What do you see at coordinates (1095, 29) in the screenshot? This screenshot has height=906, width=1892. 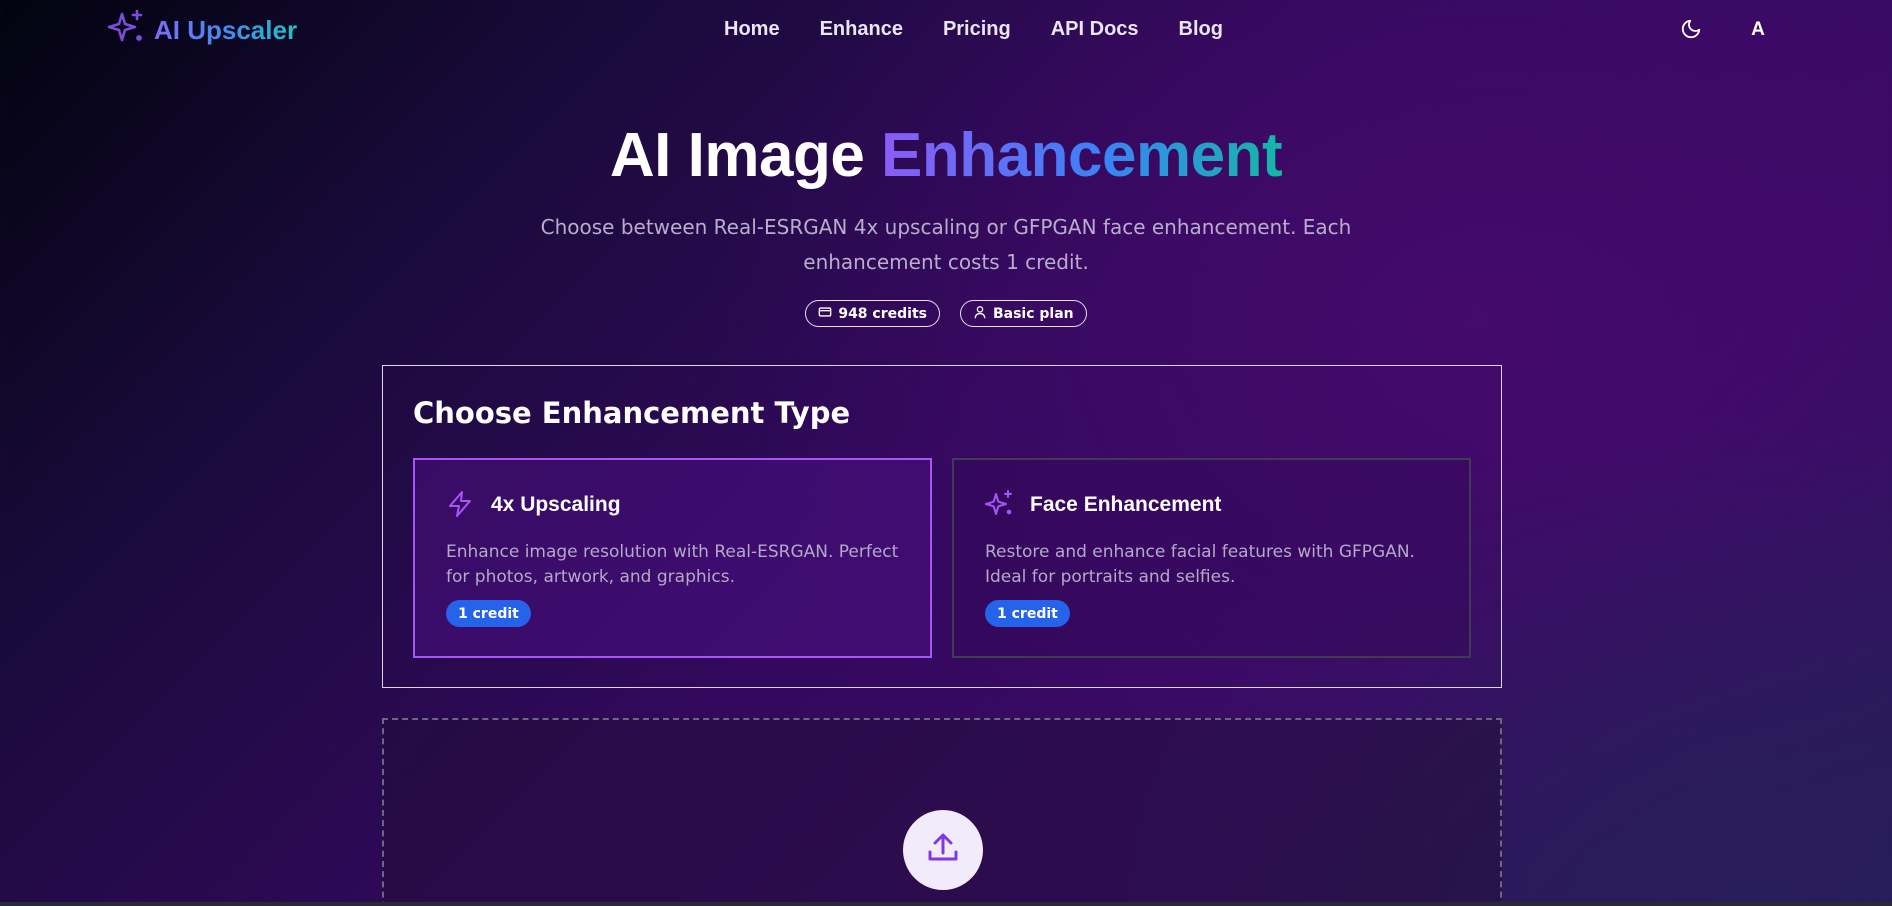 I see `nav-api-docs: API Docs` at bounding box center [1095, 29].